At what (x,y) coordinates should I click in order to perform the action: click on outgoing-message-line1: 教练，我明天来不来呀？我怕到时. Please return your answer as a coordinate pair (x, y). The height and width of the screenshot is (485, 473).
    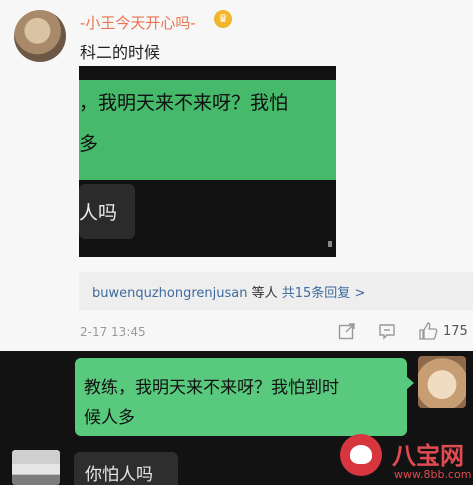
    Looking at the image, I should click on (211, 388).